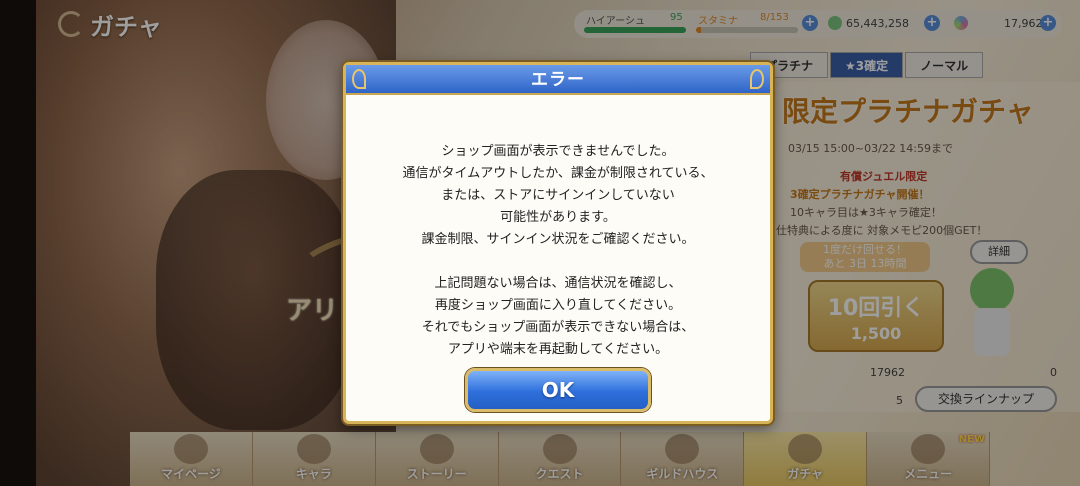  What do you see at coordinates (558, 173) in the screenshot?
I see `message-line: 通信がタイムアウトしたか、課金が制限されている、` at bounding box center [558, 173].